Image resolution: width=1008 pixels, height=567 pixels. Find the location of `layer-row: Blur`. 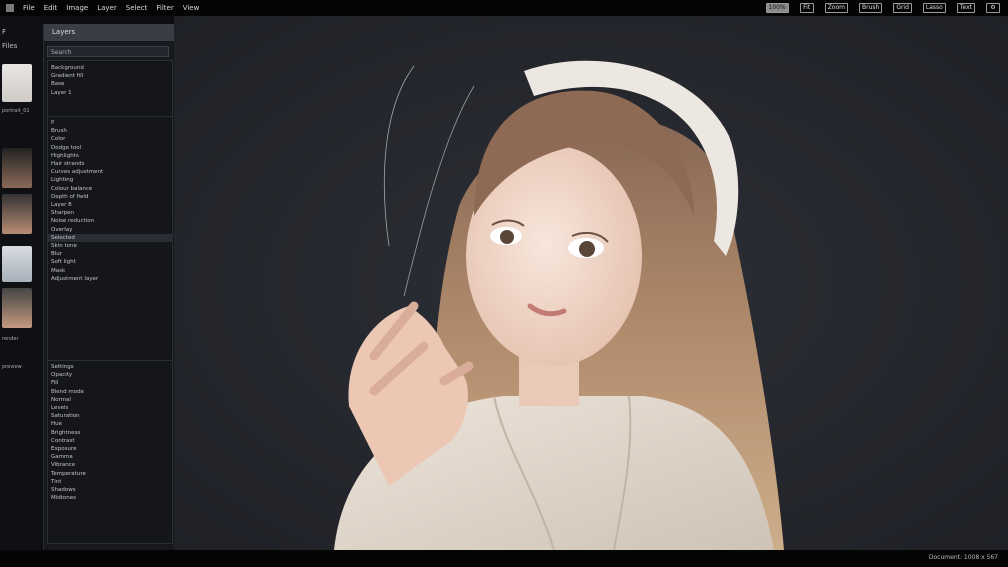

layer-row: Blur is located at coordinates (110, 254).